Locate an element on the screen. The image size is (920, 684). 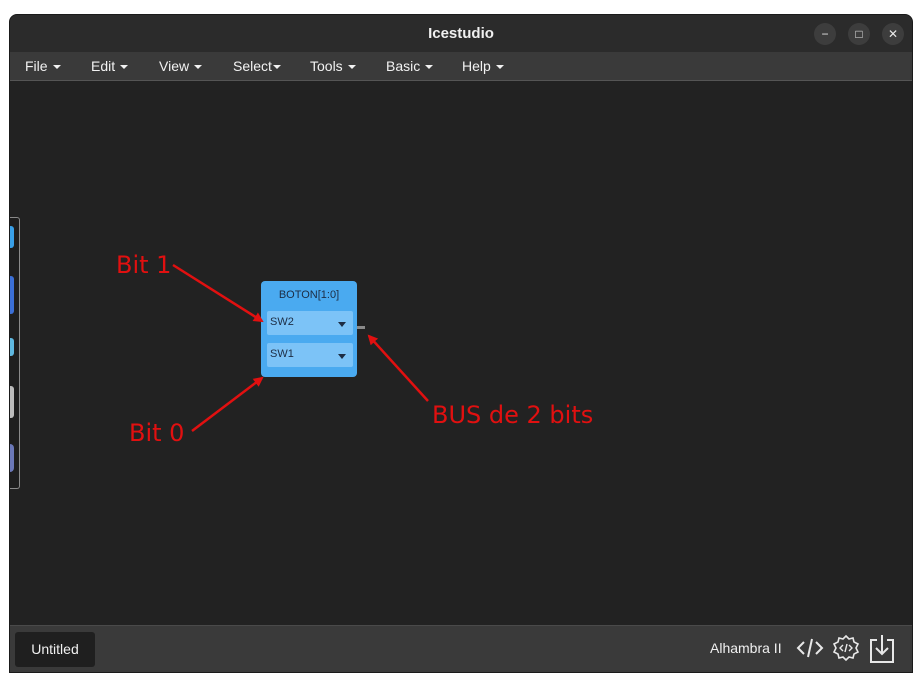
title-bar: Icestudio − □ ✕ is located at coordinates (461, 33).